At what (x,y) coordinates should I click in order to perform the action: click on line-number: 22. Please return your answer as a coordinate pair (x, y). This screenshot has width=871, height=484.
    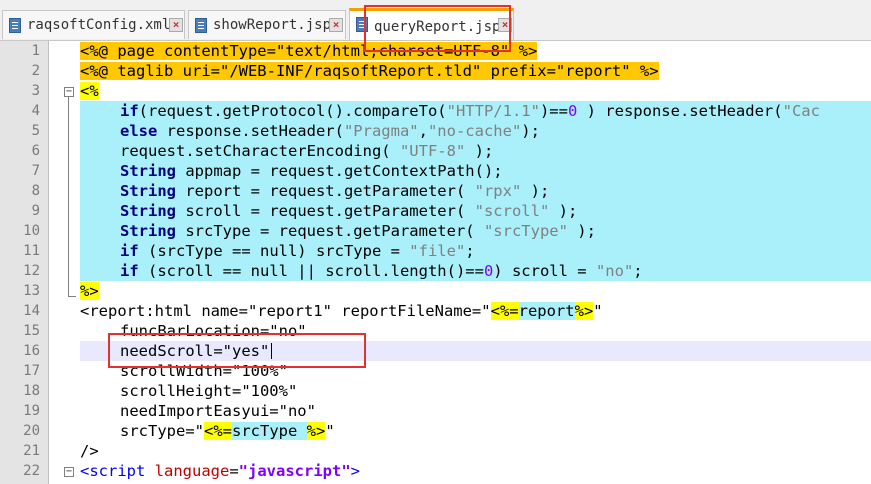
    Looking at the image, I should click on (31, 471).